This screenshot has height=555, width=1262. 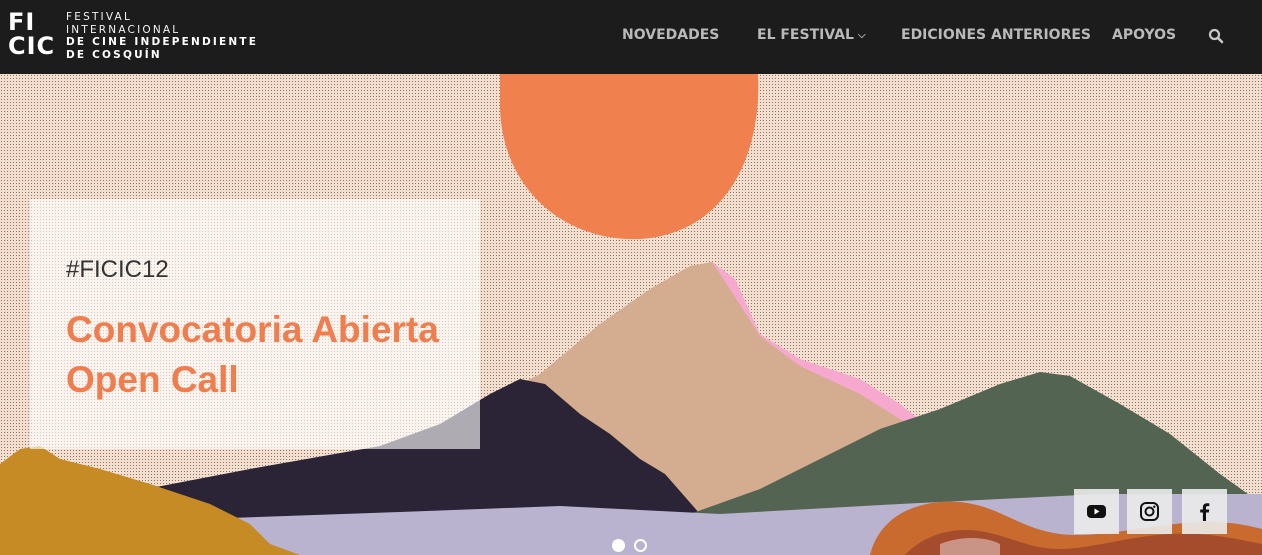 I want to click on logo-mark: FI CIC, so click(x=35, y=37).